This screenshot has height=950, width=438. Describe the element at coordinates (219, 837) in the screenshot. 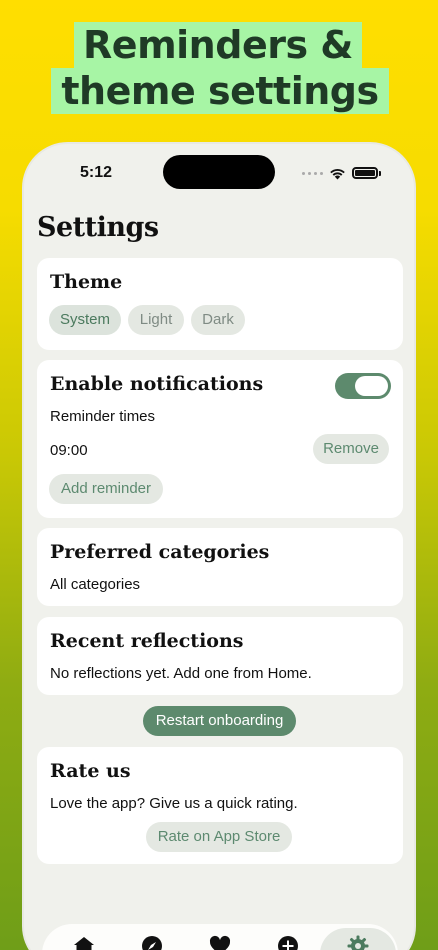

I see `rate-app-store-button: Rate on App Store` at that location.